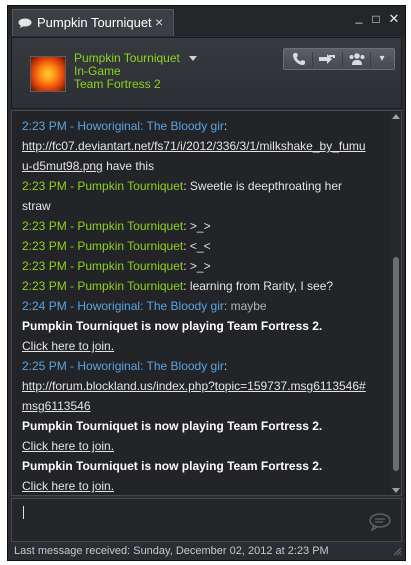 The width and height of the screenshot is (411, 565). I want to click on chat-tab: Pumpkin Tourniquet ×, so click(93, 22).